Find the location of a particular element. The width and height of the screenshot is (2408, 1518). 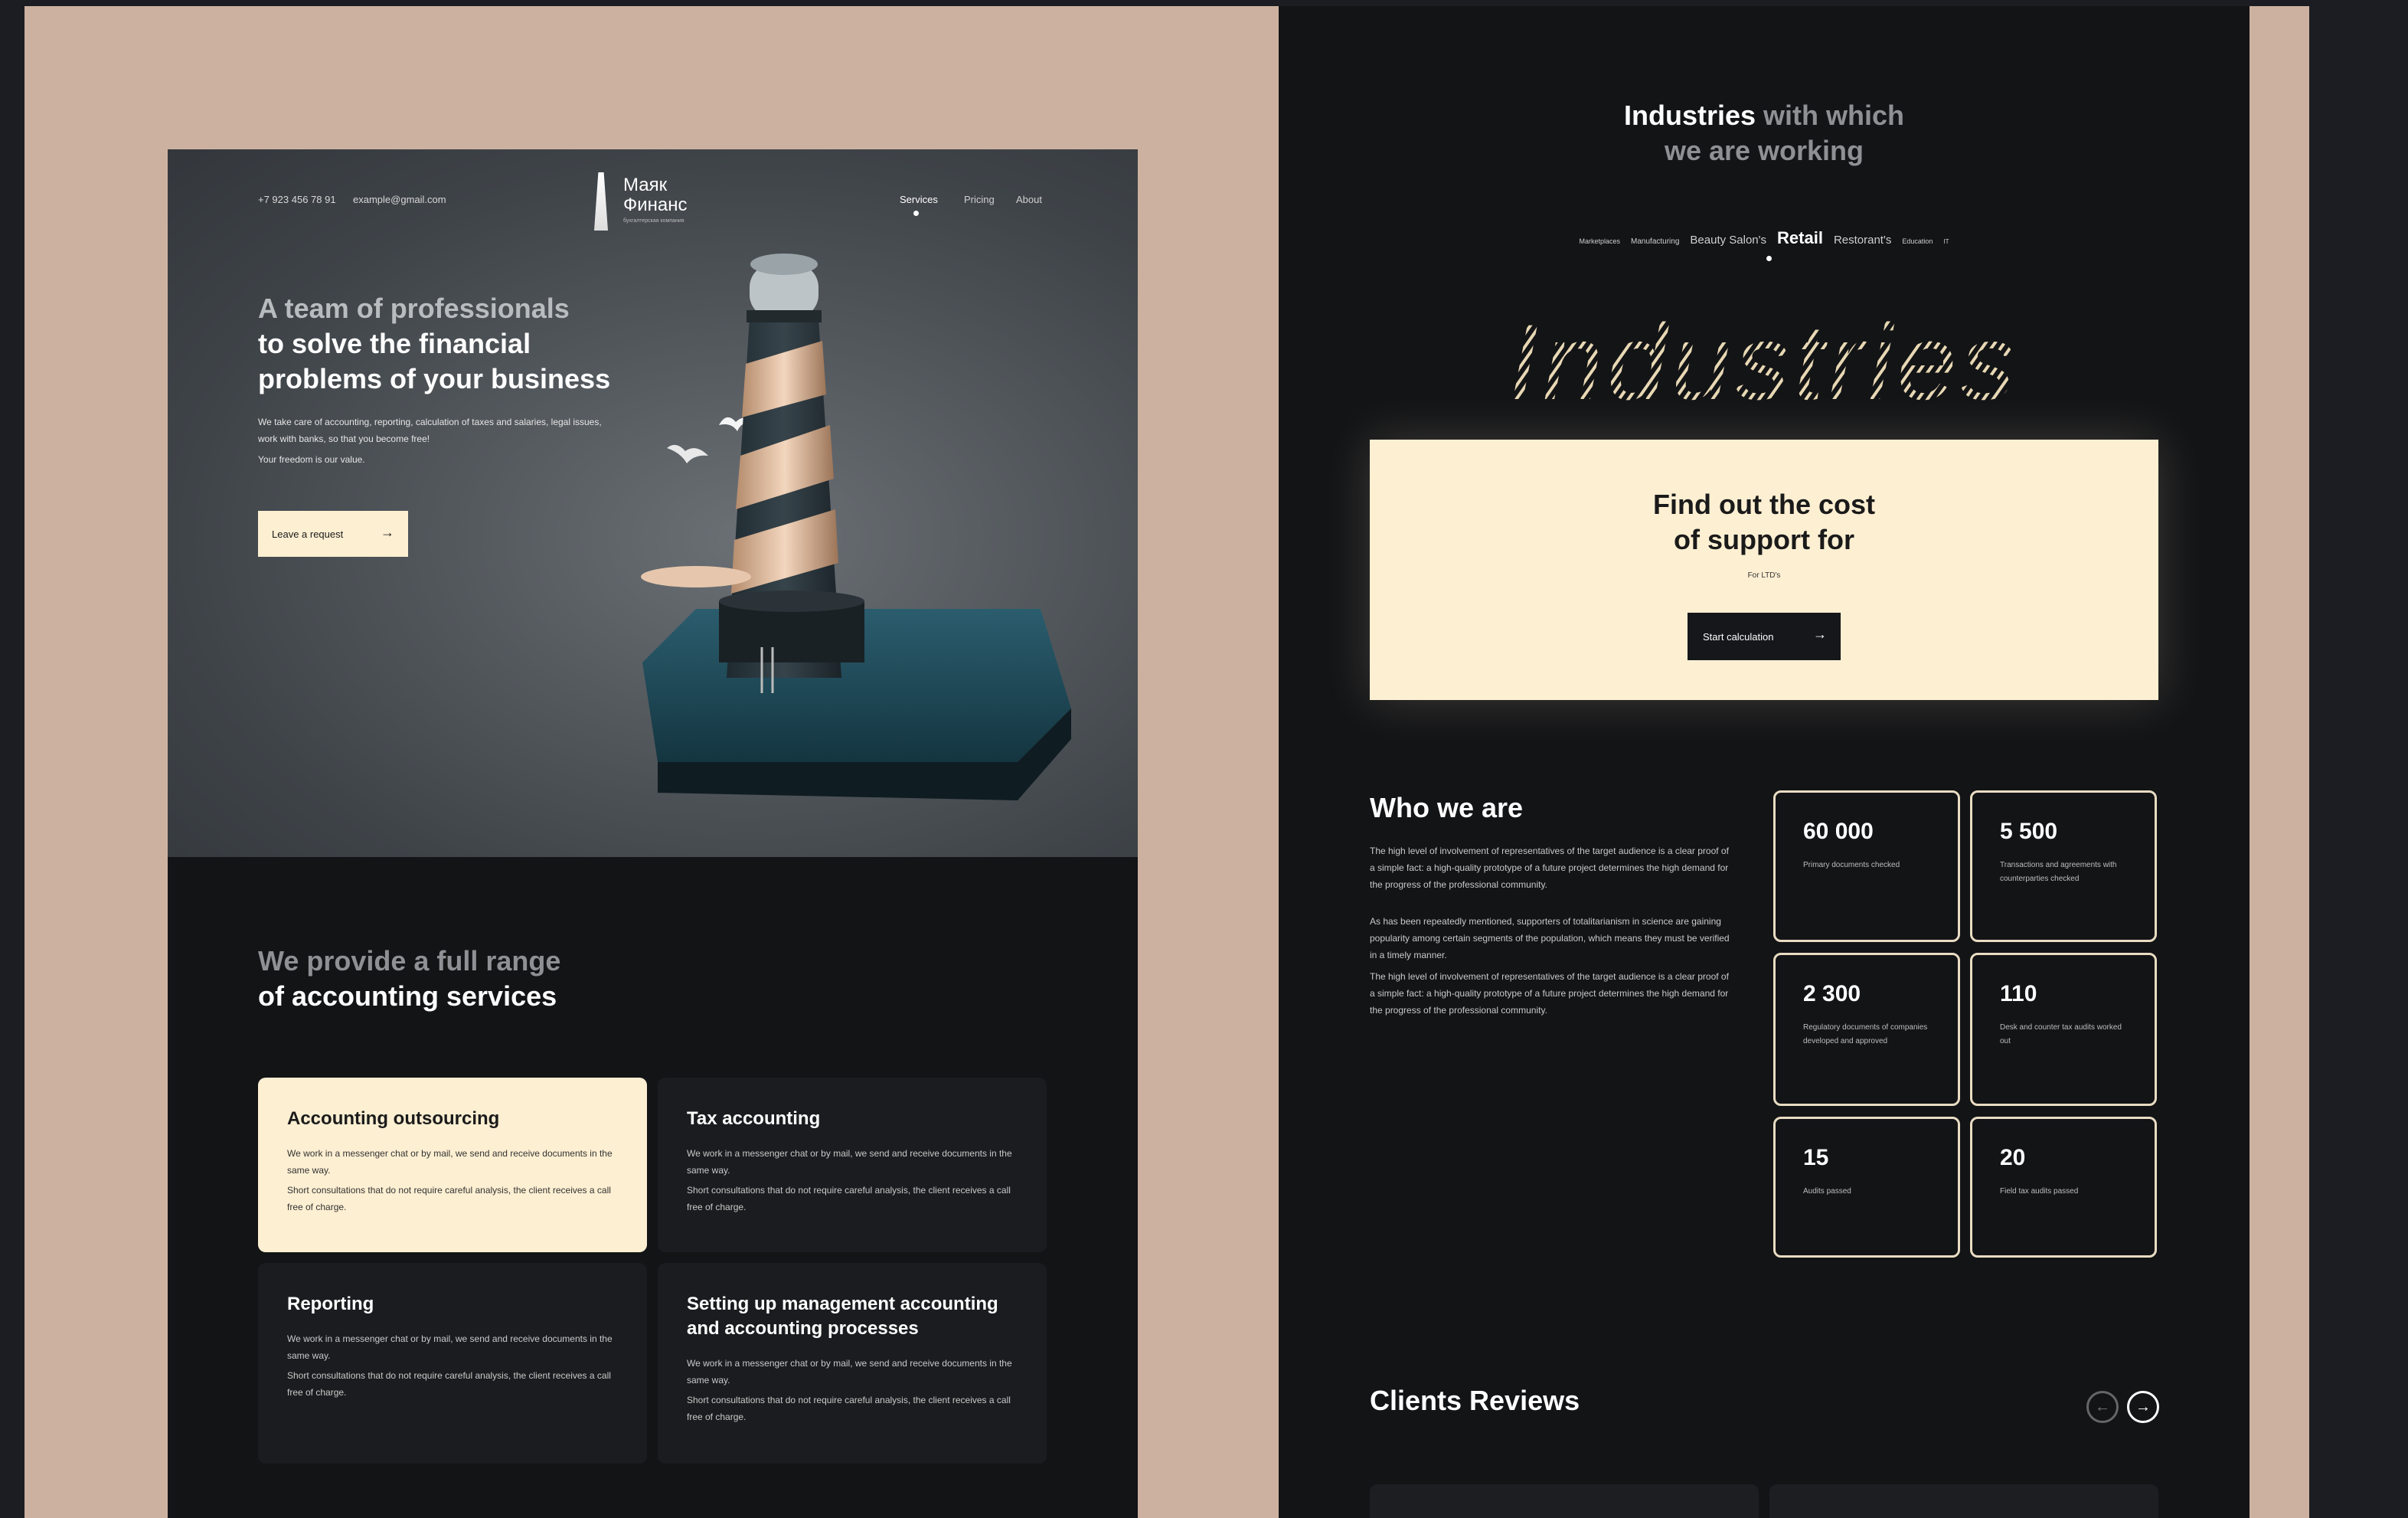

reviews-next-button: → is located at coordinates (2143, 1407).